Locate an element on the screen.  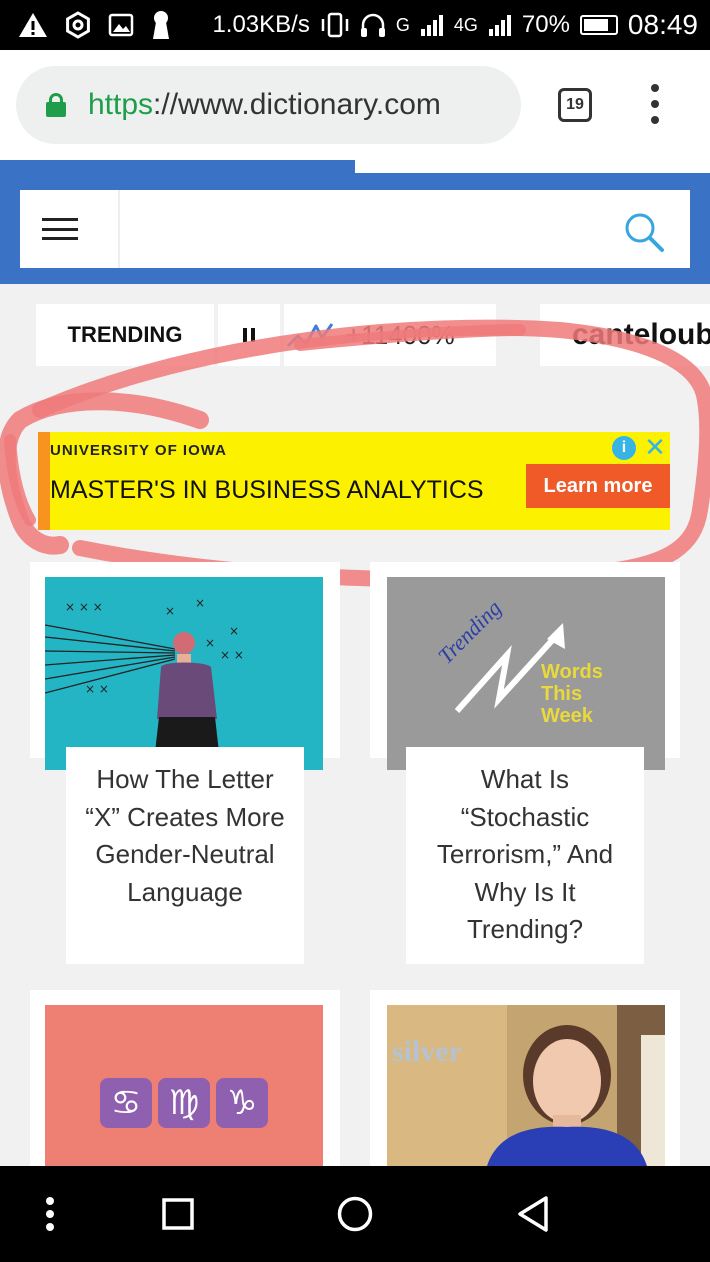
url-domain: ://www.dictionary.com is located at coordinates (297, 104).